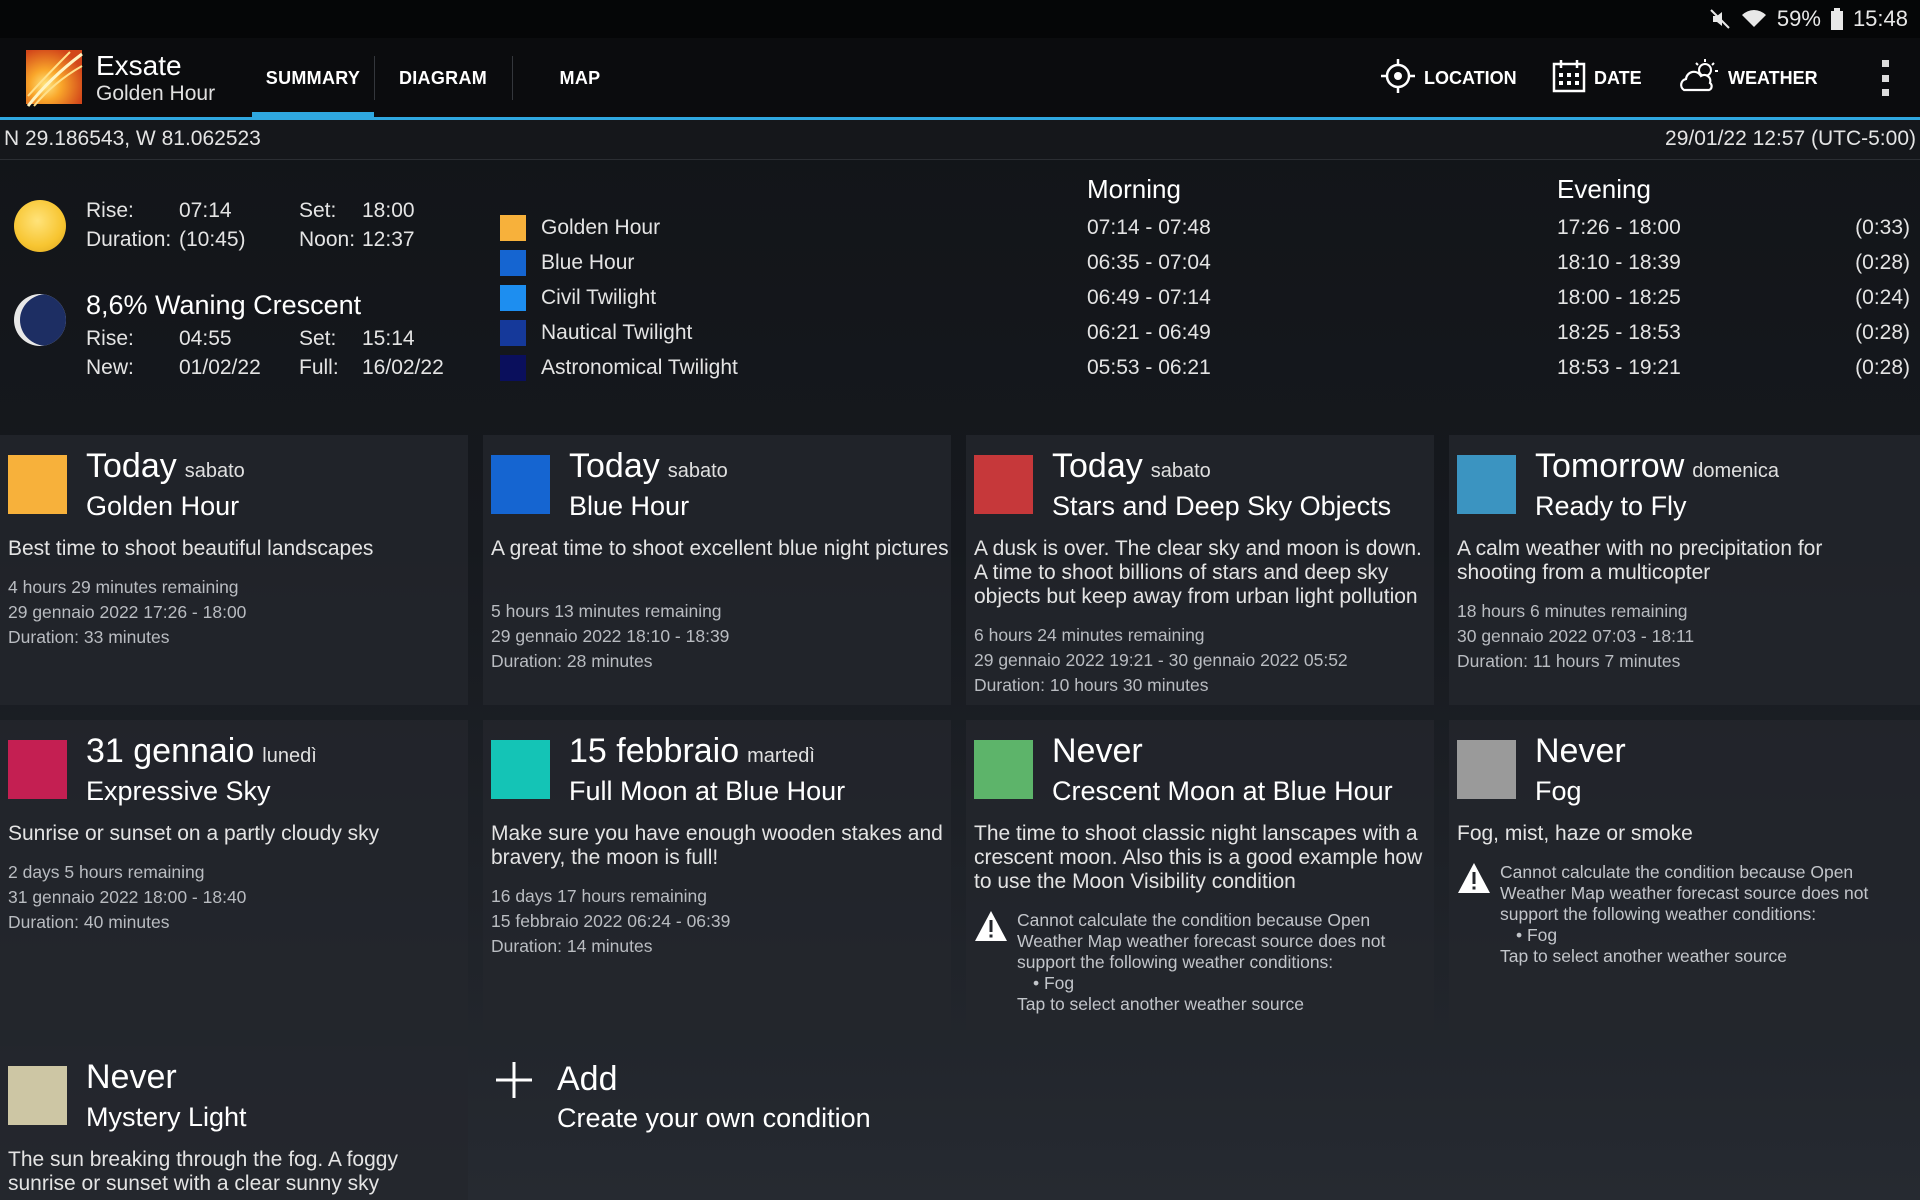 This screenshot has width=1920, height=1200. Describe the element at coordinates (1619, 332) in the screenshot. I see `period-evening: 18:25 - 18:53` at that location.